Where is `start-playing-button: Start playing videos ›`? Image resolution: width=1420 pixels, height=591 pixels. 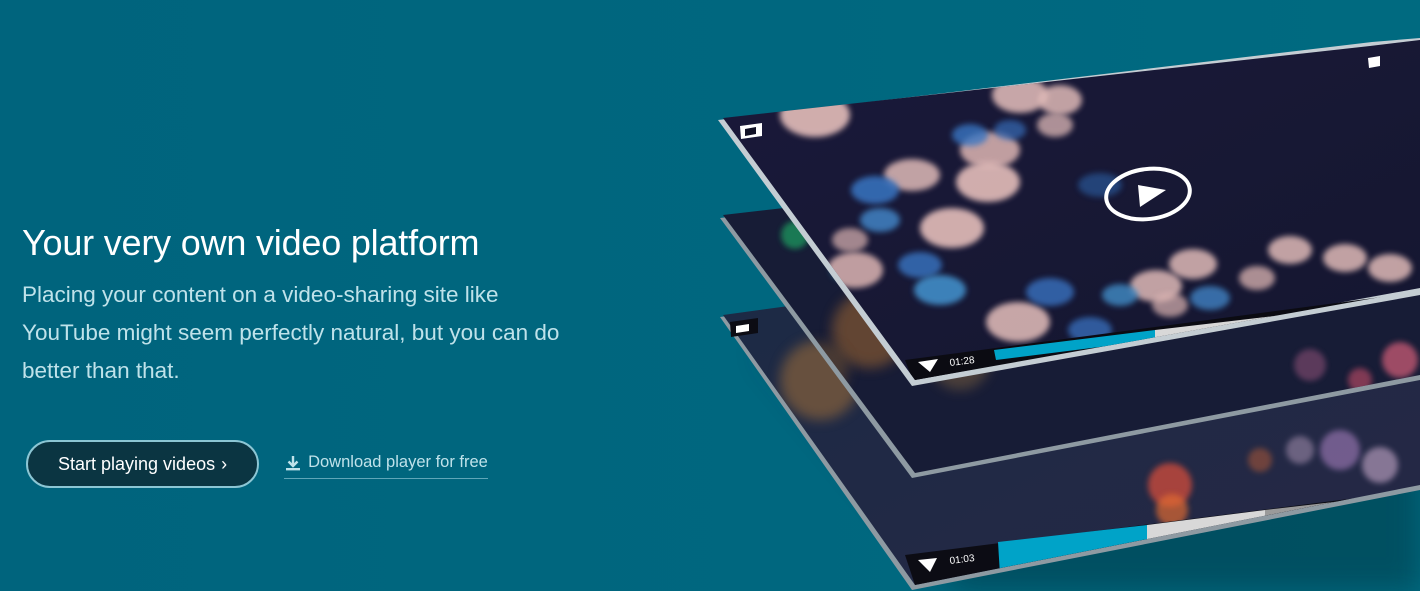 start-playing-button: Start playing videos › is located at coordinates (143, 464).